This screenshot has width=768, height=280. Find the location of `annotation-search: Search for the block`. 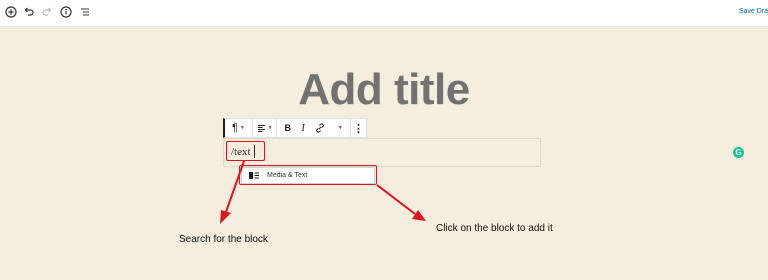

annotation-search: Search for the block is located at coordinates (223, 239).